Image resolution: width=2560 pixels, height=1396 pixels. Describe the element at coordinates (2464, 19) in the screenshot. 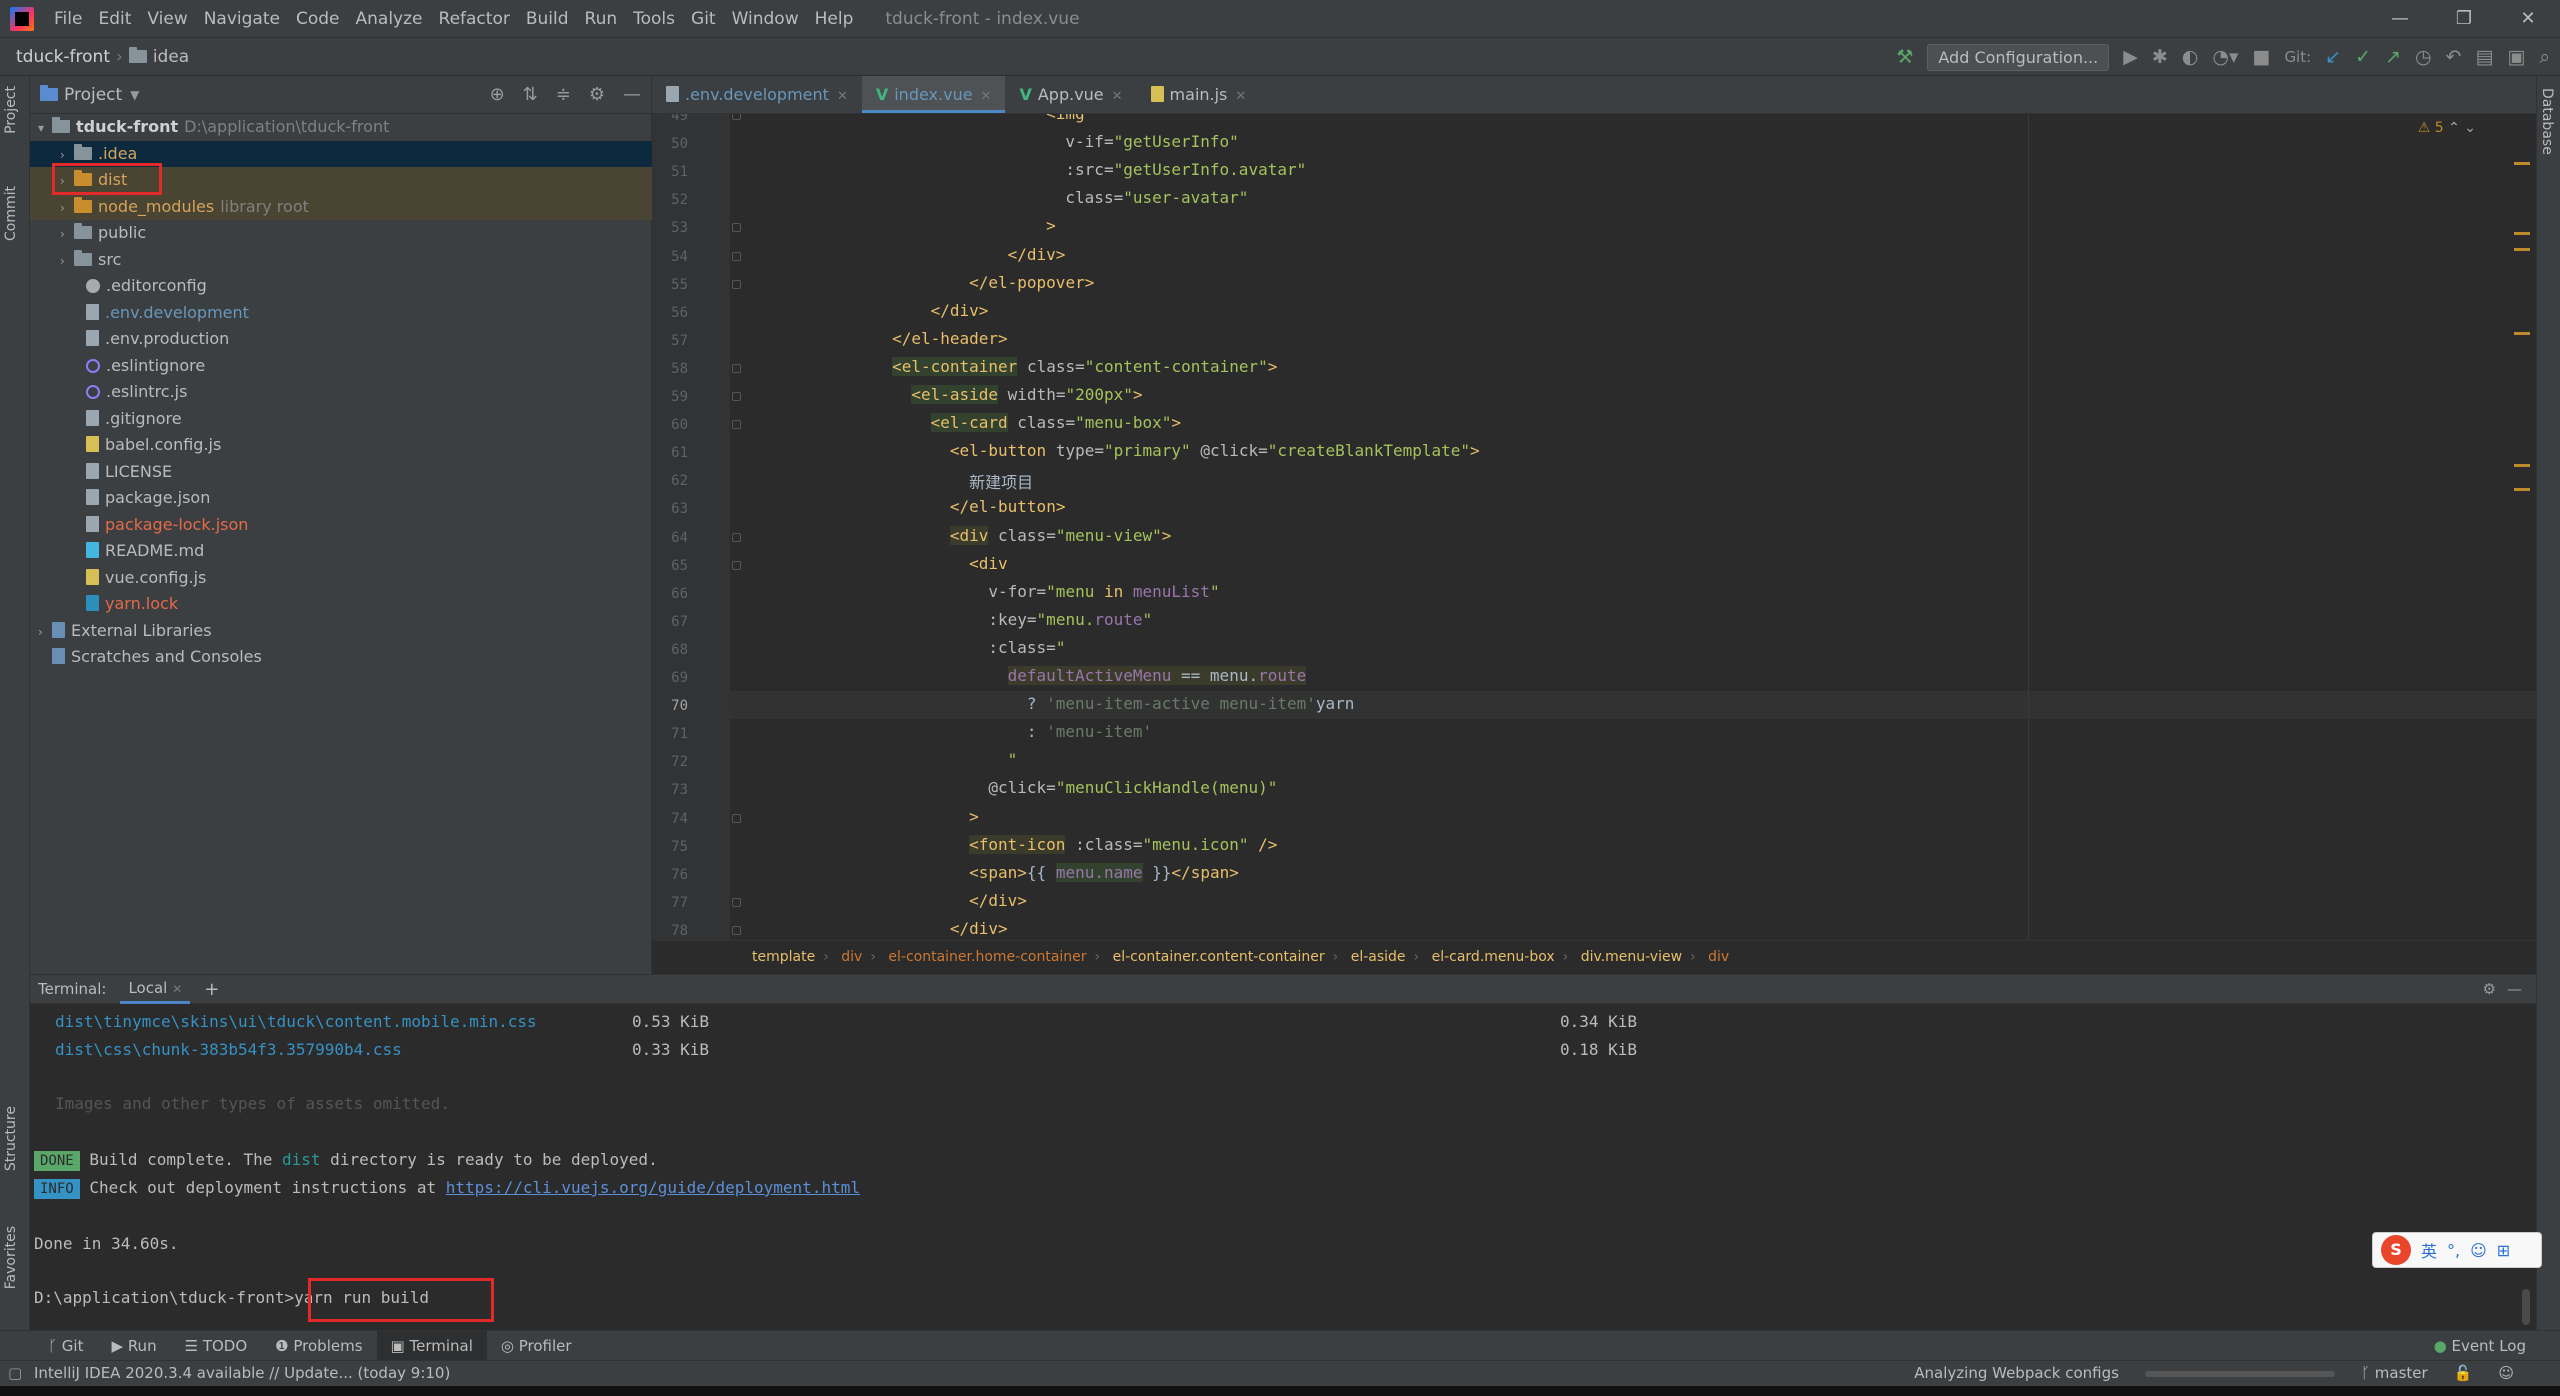

I see `restore-icon: ❐` at that location.